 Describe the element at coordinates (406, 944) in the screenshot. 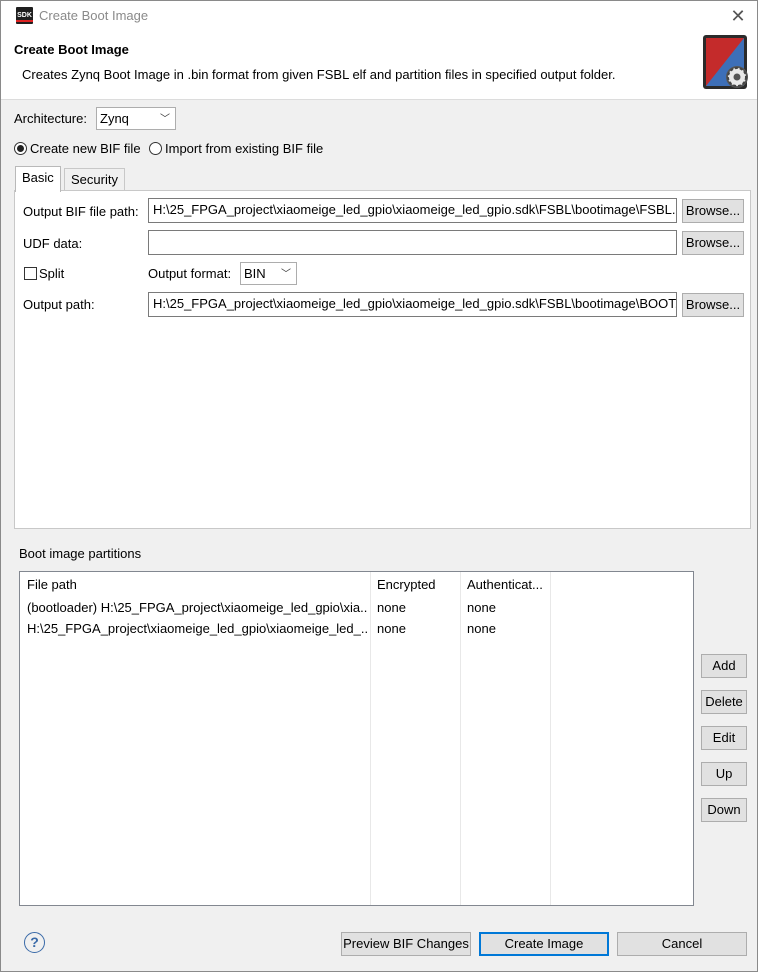

I see `preview-bif-button: Preview BIF Changes` at that location.